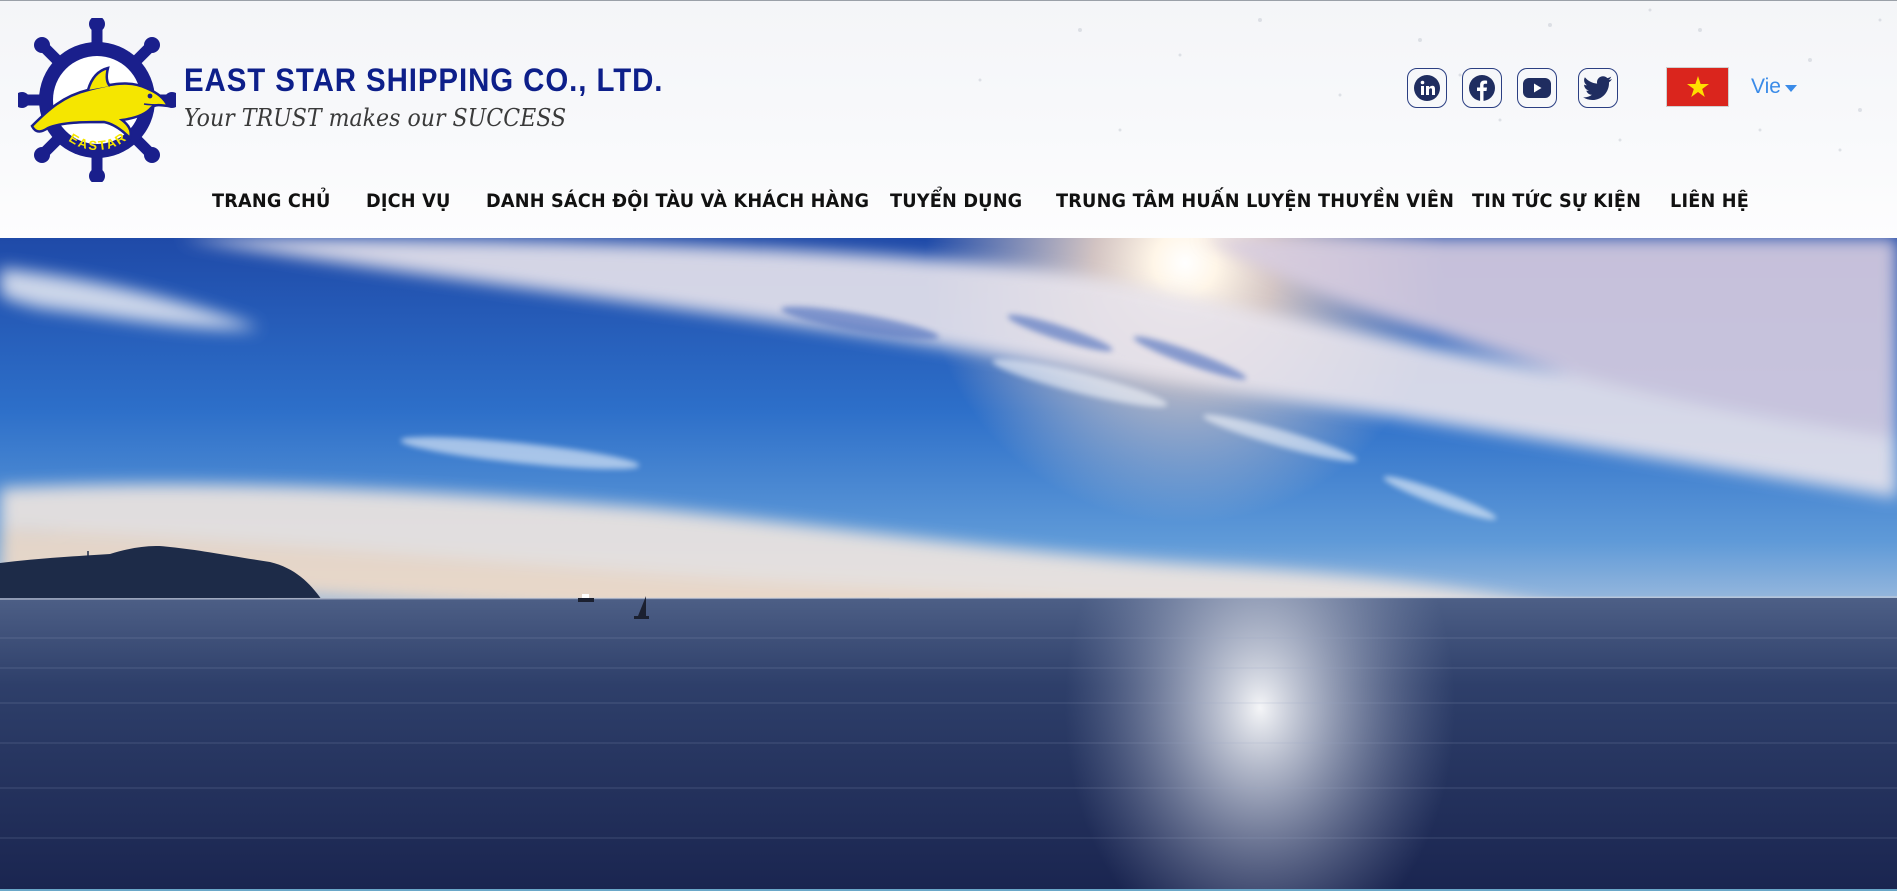 Image resolution: width=1897 pixels, height=891 pixels. What do you see at coordinates (956, 201) in the screenshot?
I see `nav-item-recruitment: TUYỂN DỤNG` at bounding box center [956, 201].